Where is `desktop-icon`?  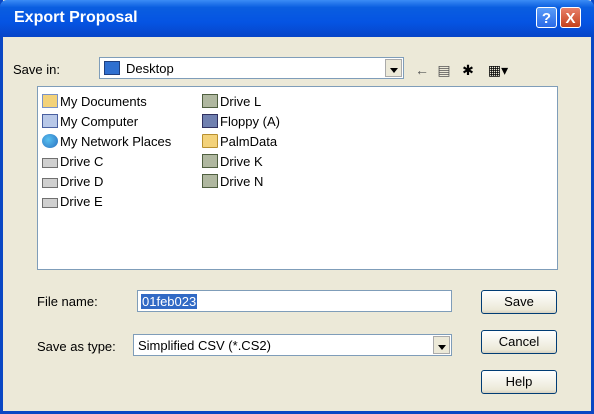 desktop-icon is located at coordinates (113, 68).